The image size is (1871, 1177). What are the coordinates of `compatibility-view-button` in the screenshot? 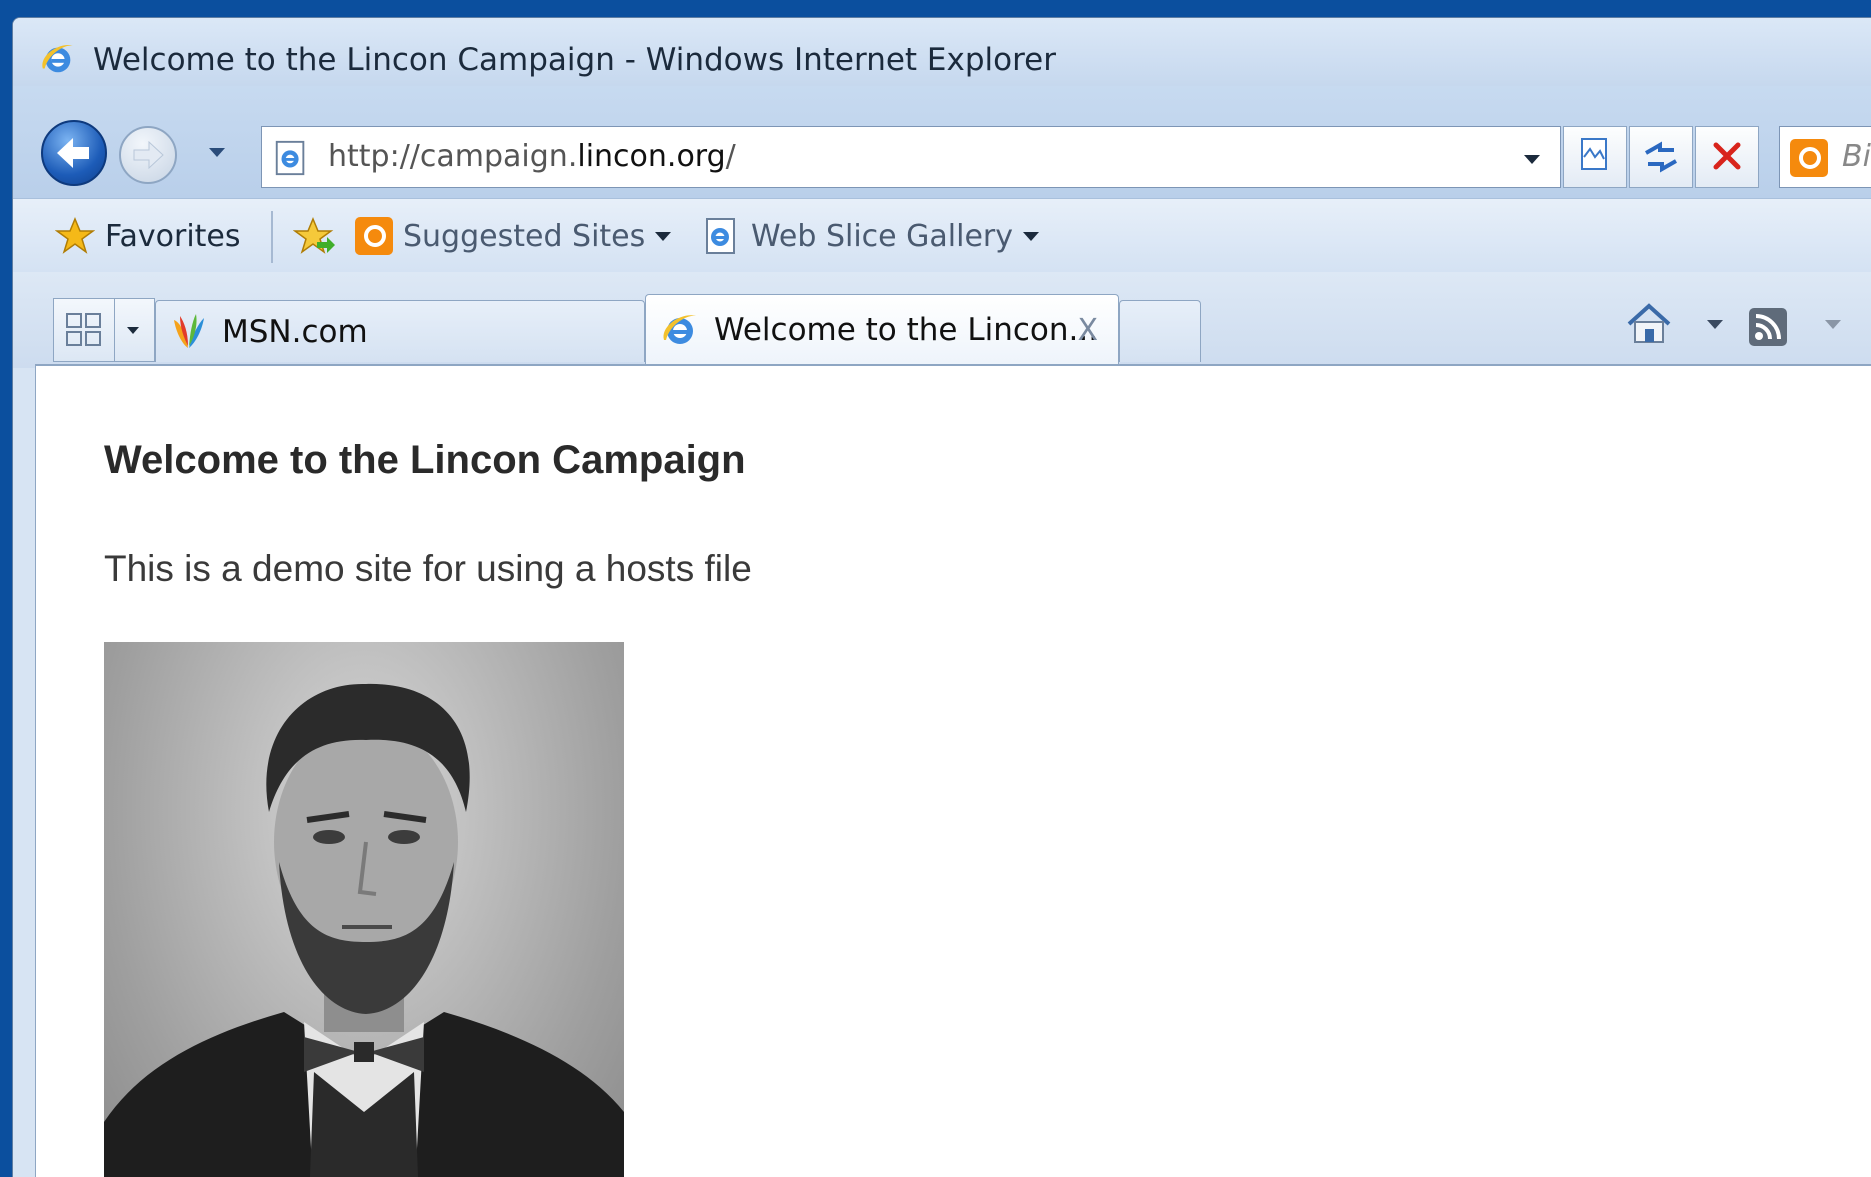 It's located at (1595, 157).